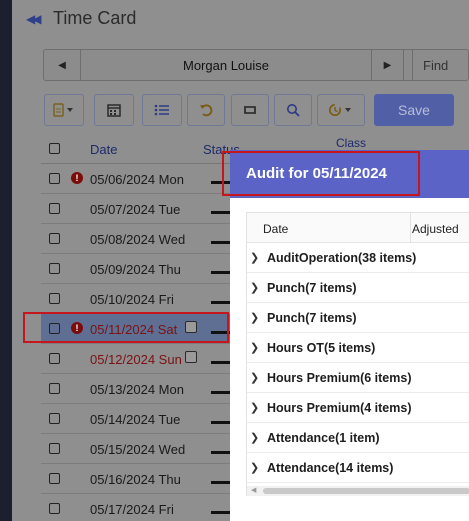 The image size is (469, 521). Describe the element at coordinates (414, 110) in the screenshot. I see `save-button: Save` at that location.